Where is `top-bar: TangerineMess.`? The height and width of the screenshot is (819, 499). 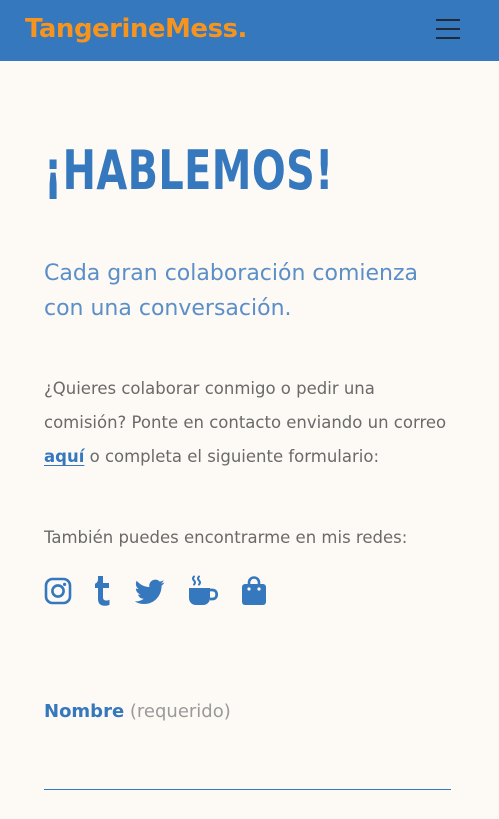
top-bar: TangerineMess. is located at coordinates (249, 30).